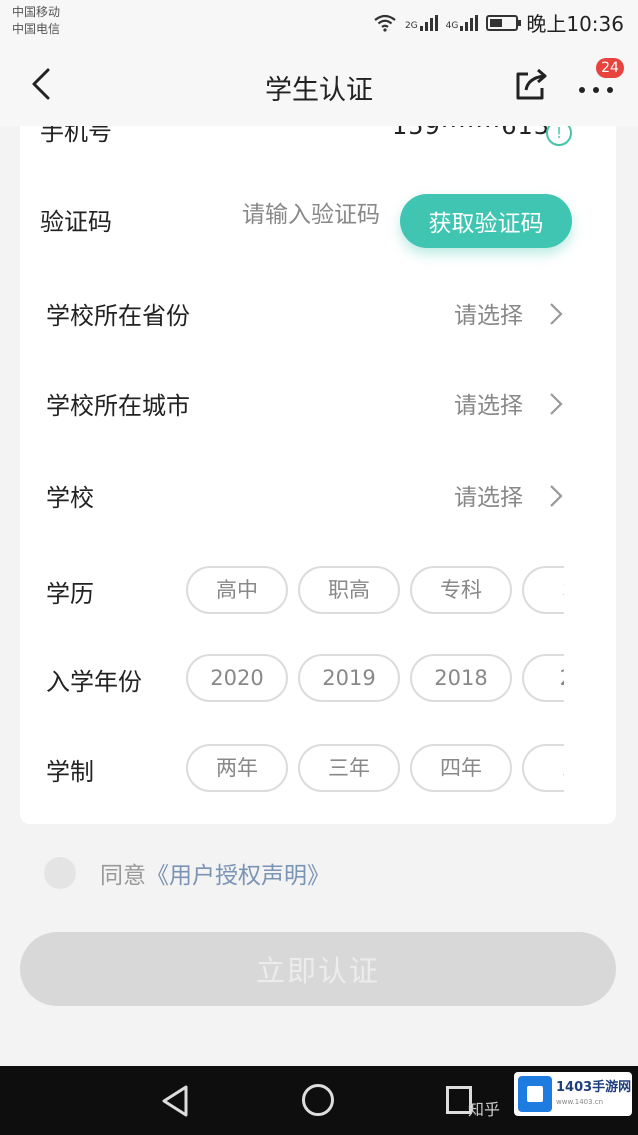 The height and width of the screenshot is (1135, 638). Describe the element at coordinates (421, 22) in the screenshot. I see `signal-1-icon: 2G` at that location.